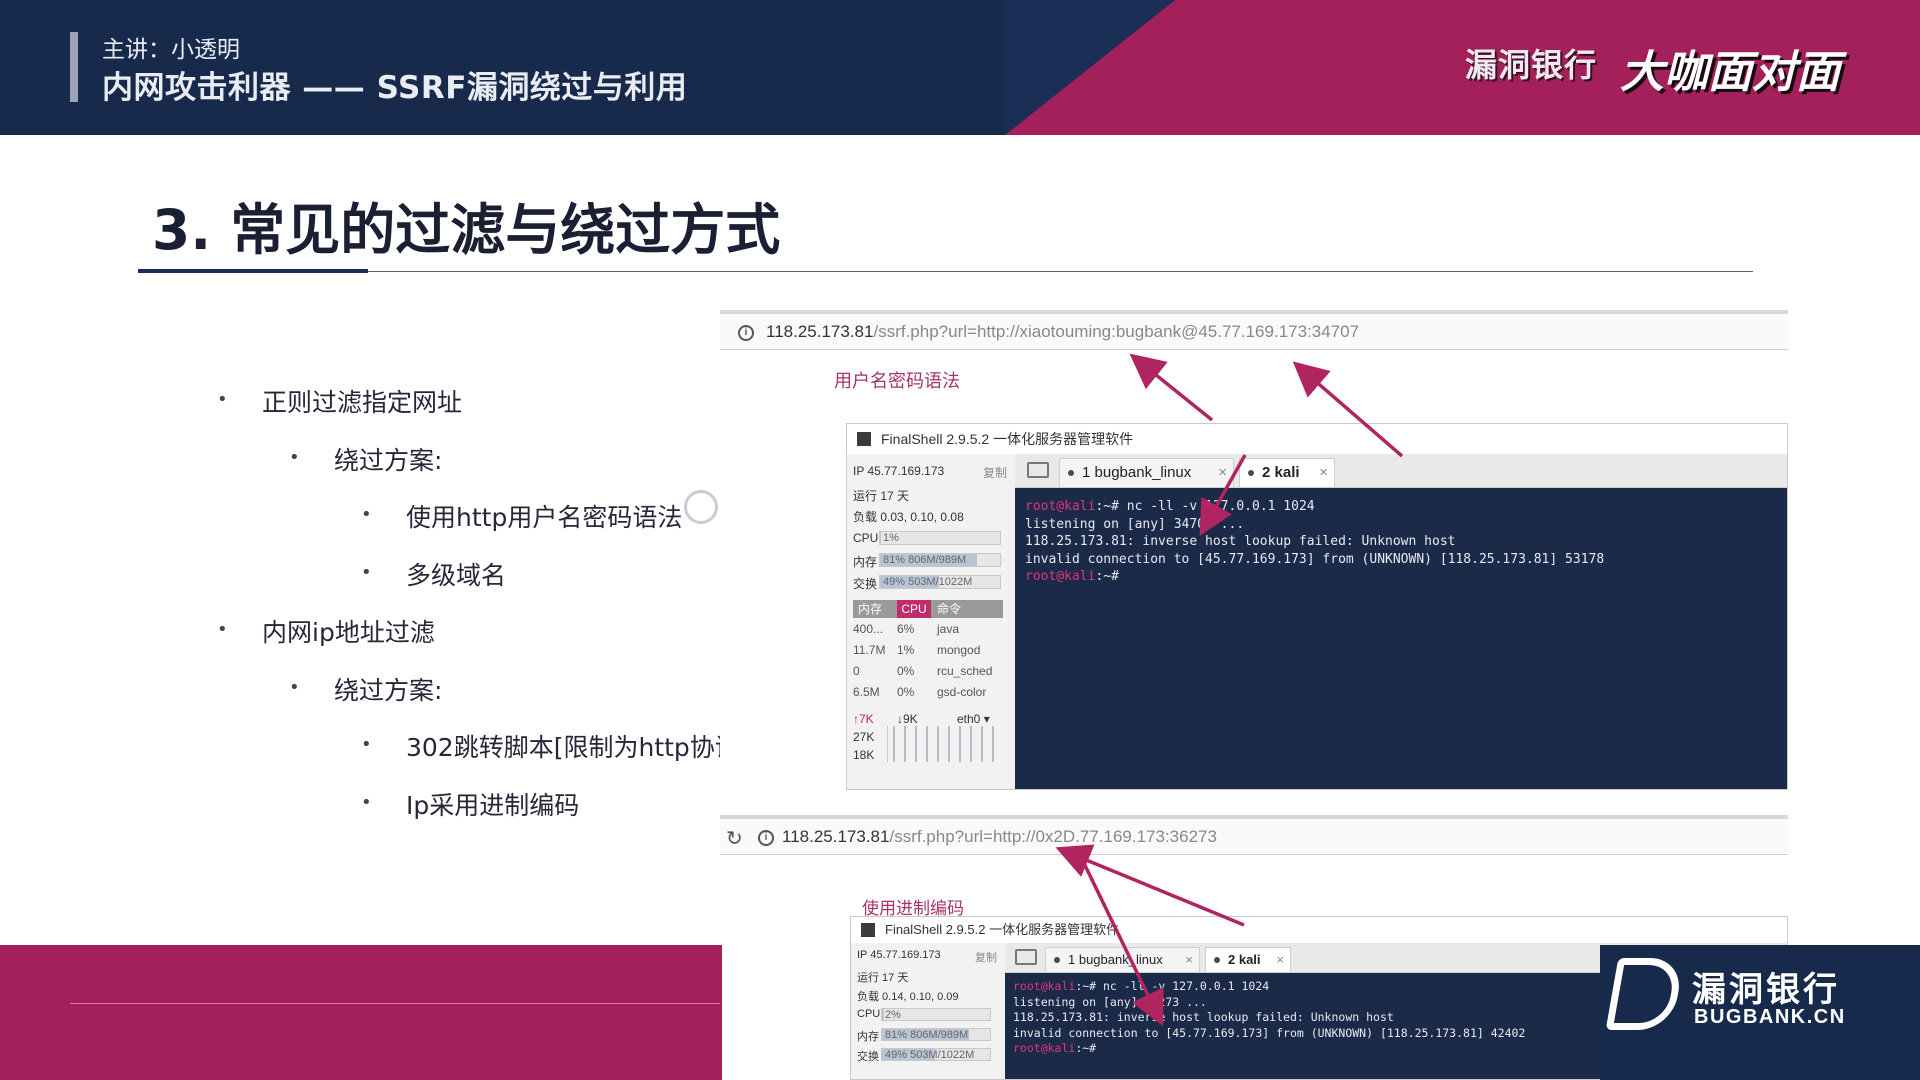  I want to click on slide-title: 3. 常见的过滤与绕过方式, so click(466, 230).